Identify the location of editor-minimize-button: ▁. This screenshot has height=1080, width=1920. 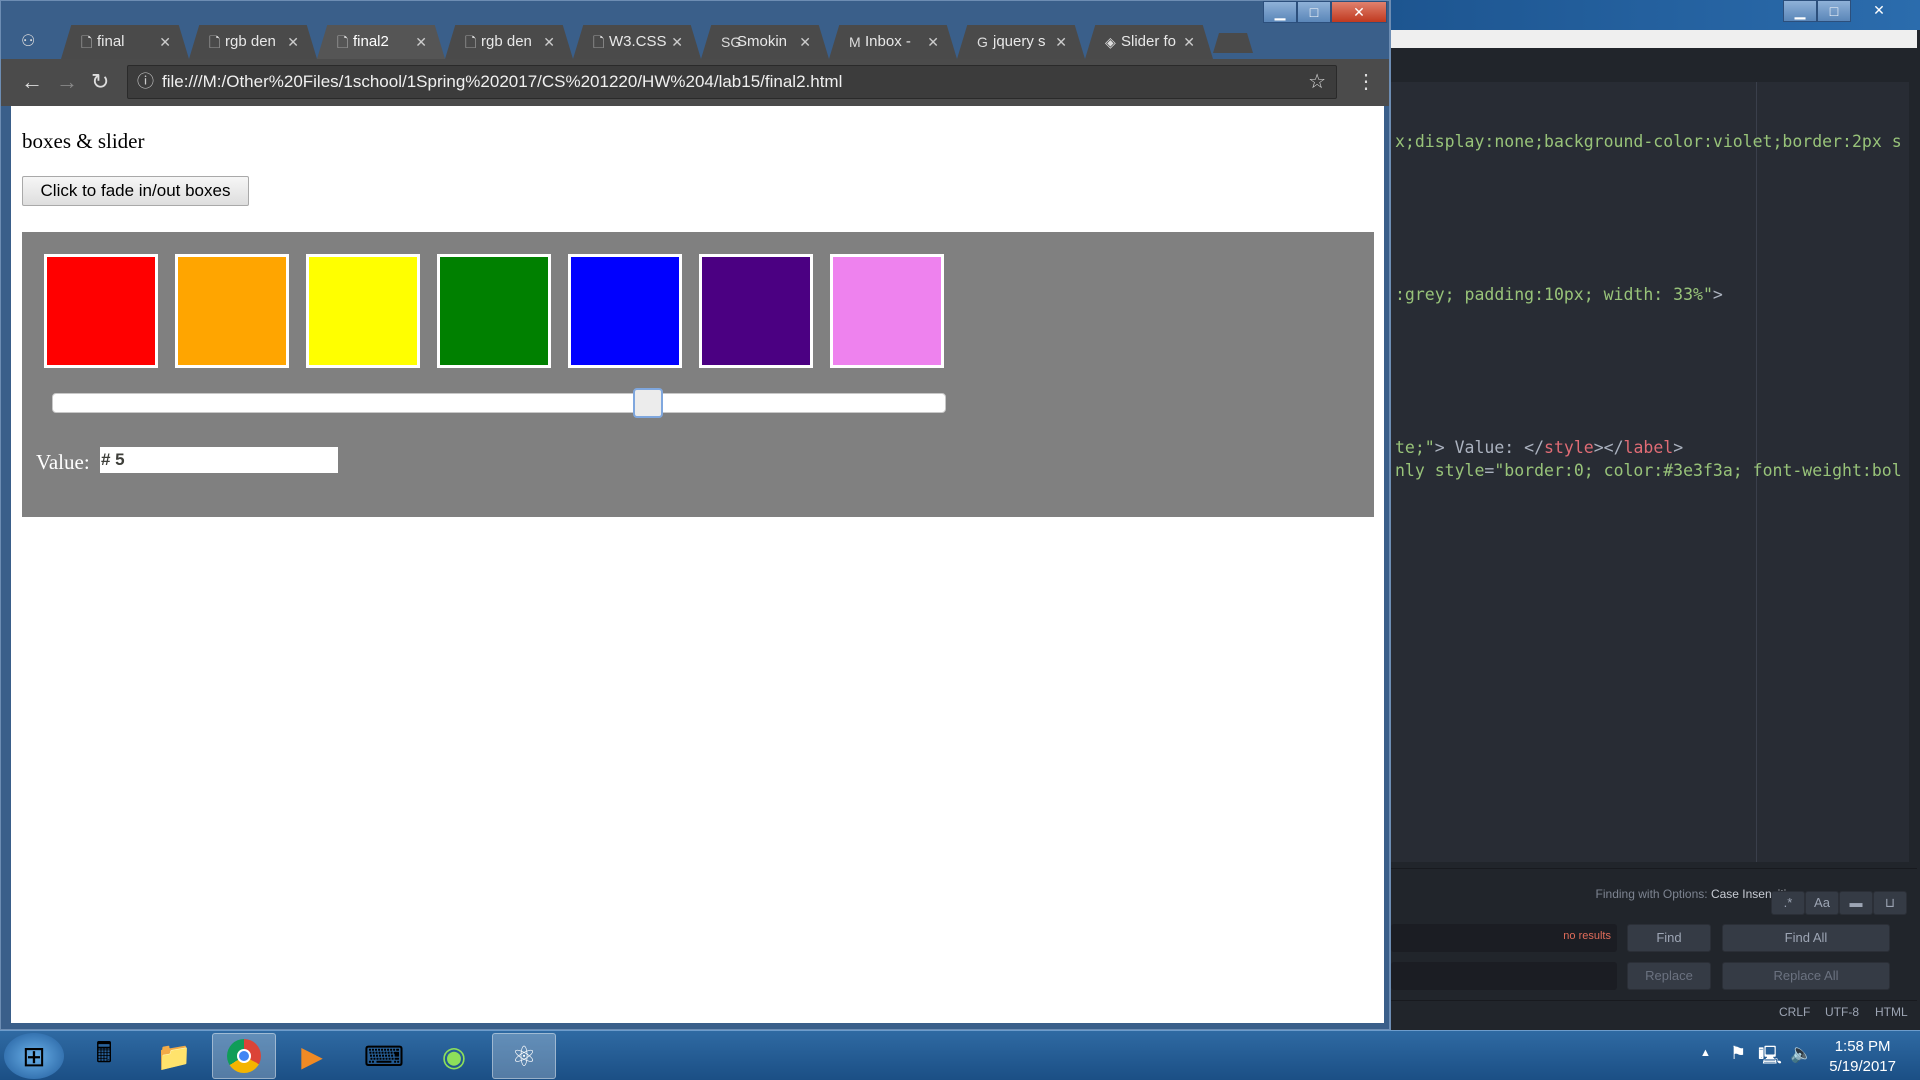
(1800, 11).